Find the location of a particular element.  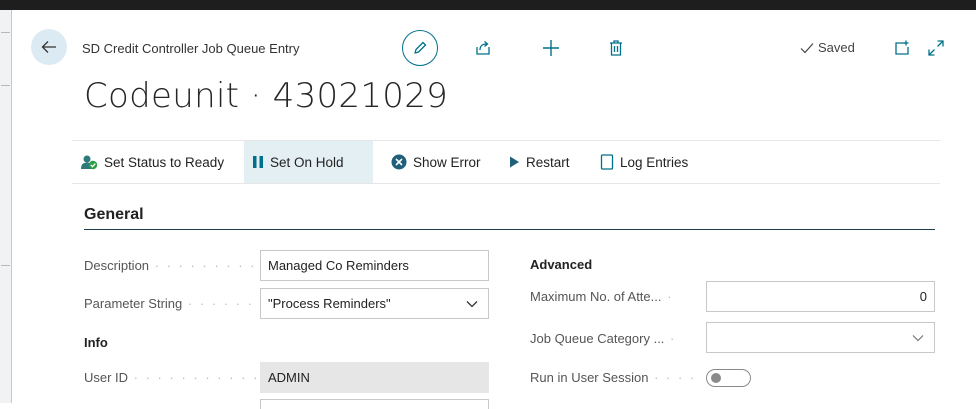

toggle-knob is located at coordinates (716, 378).